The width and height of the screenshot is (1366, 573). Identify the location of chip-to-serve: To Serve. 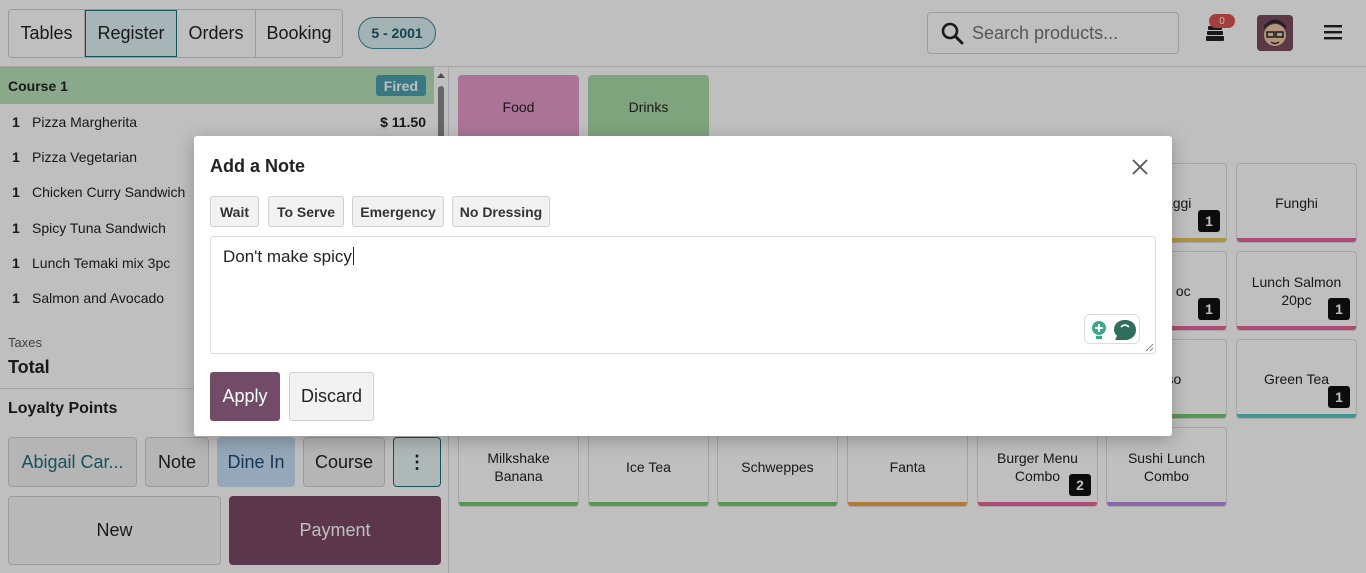
(306, 211).